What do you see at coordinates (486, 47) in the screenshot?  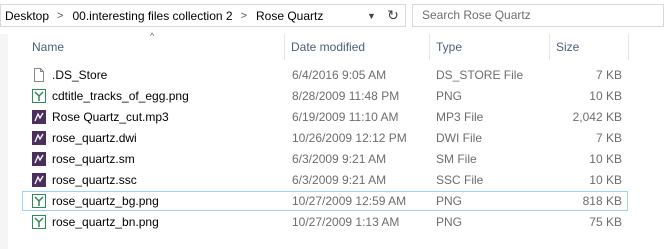 I see `column-header-type: Type` at bounding box center [486, 47].